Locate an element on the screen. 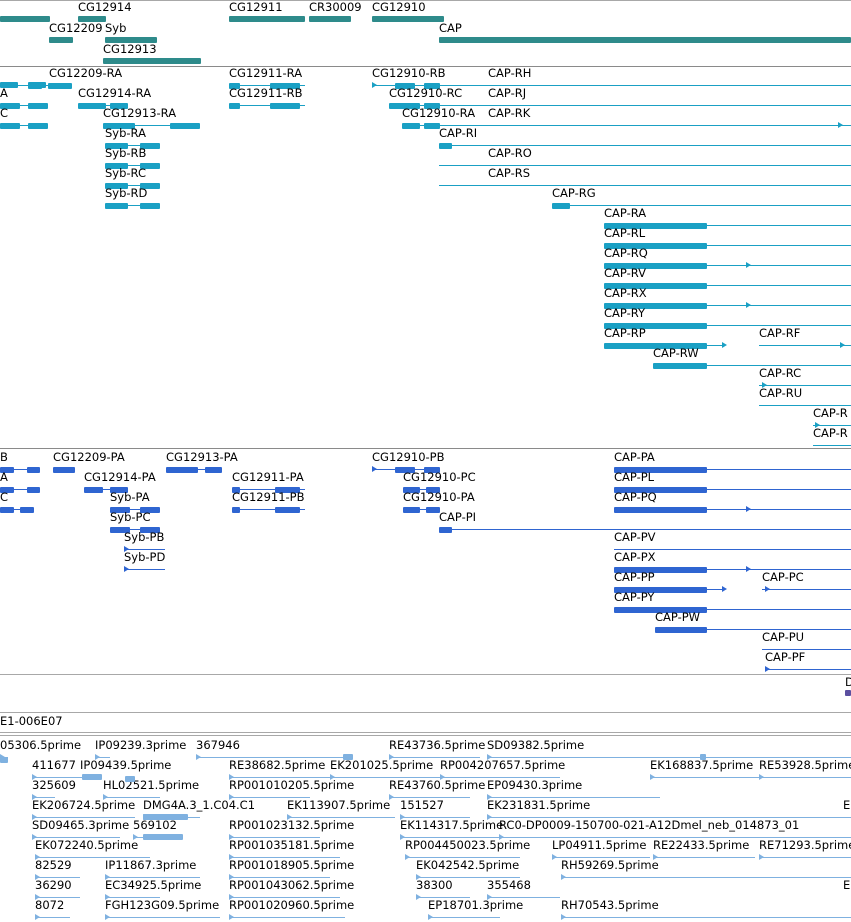  transcript-feature-label: C is located at coordinates (4, 113).